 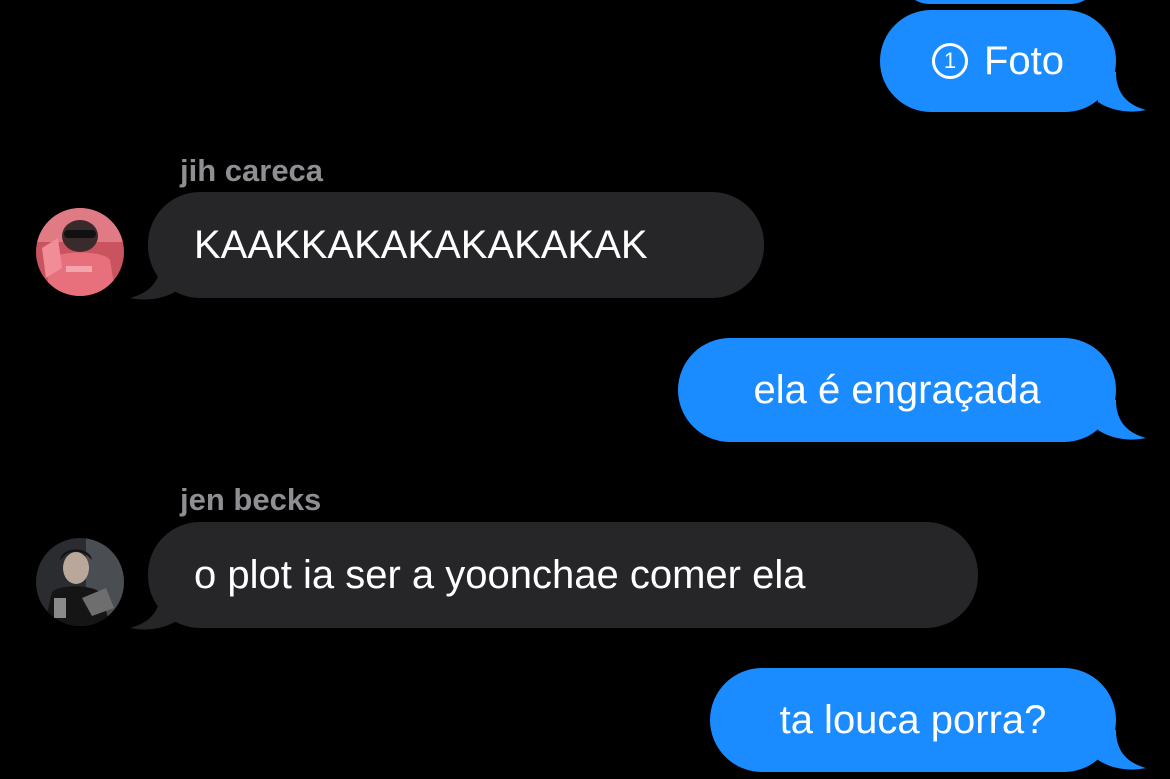 What do you see at coordinates (421, 244) in the screenshot?
I see `message-text: KAAKKAKAKAKAKAKAK` at bounding box center [421, 244].